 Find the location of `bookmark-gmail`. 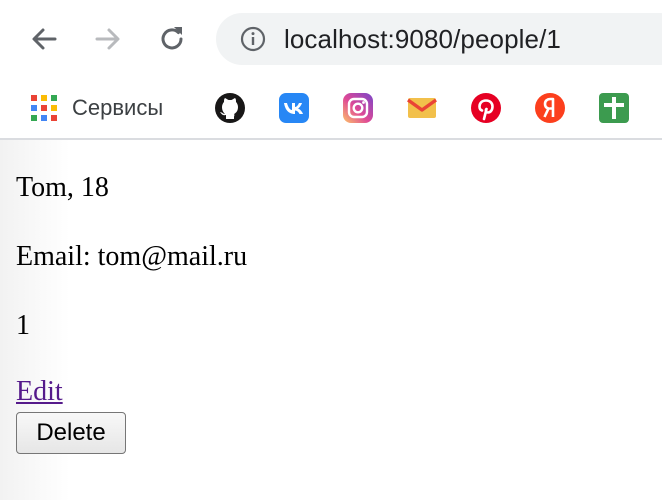

bookmark-gmail is located at coordinates (422, 108).